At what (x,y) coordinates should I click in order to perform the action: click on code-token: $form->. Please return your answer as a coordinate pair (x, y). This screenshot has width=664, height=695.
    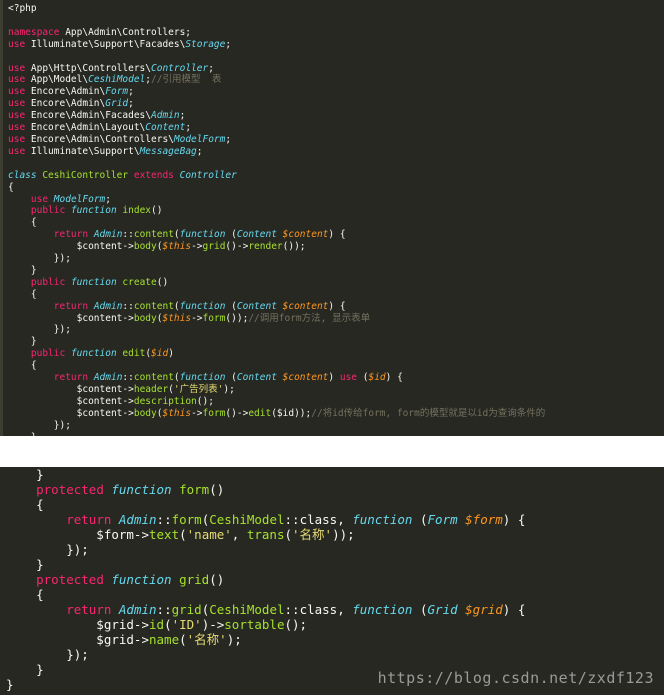
    Looking at the image, I should click on (77, 534).